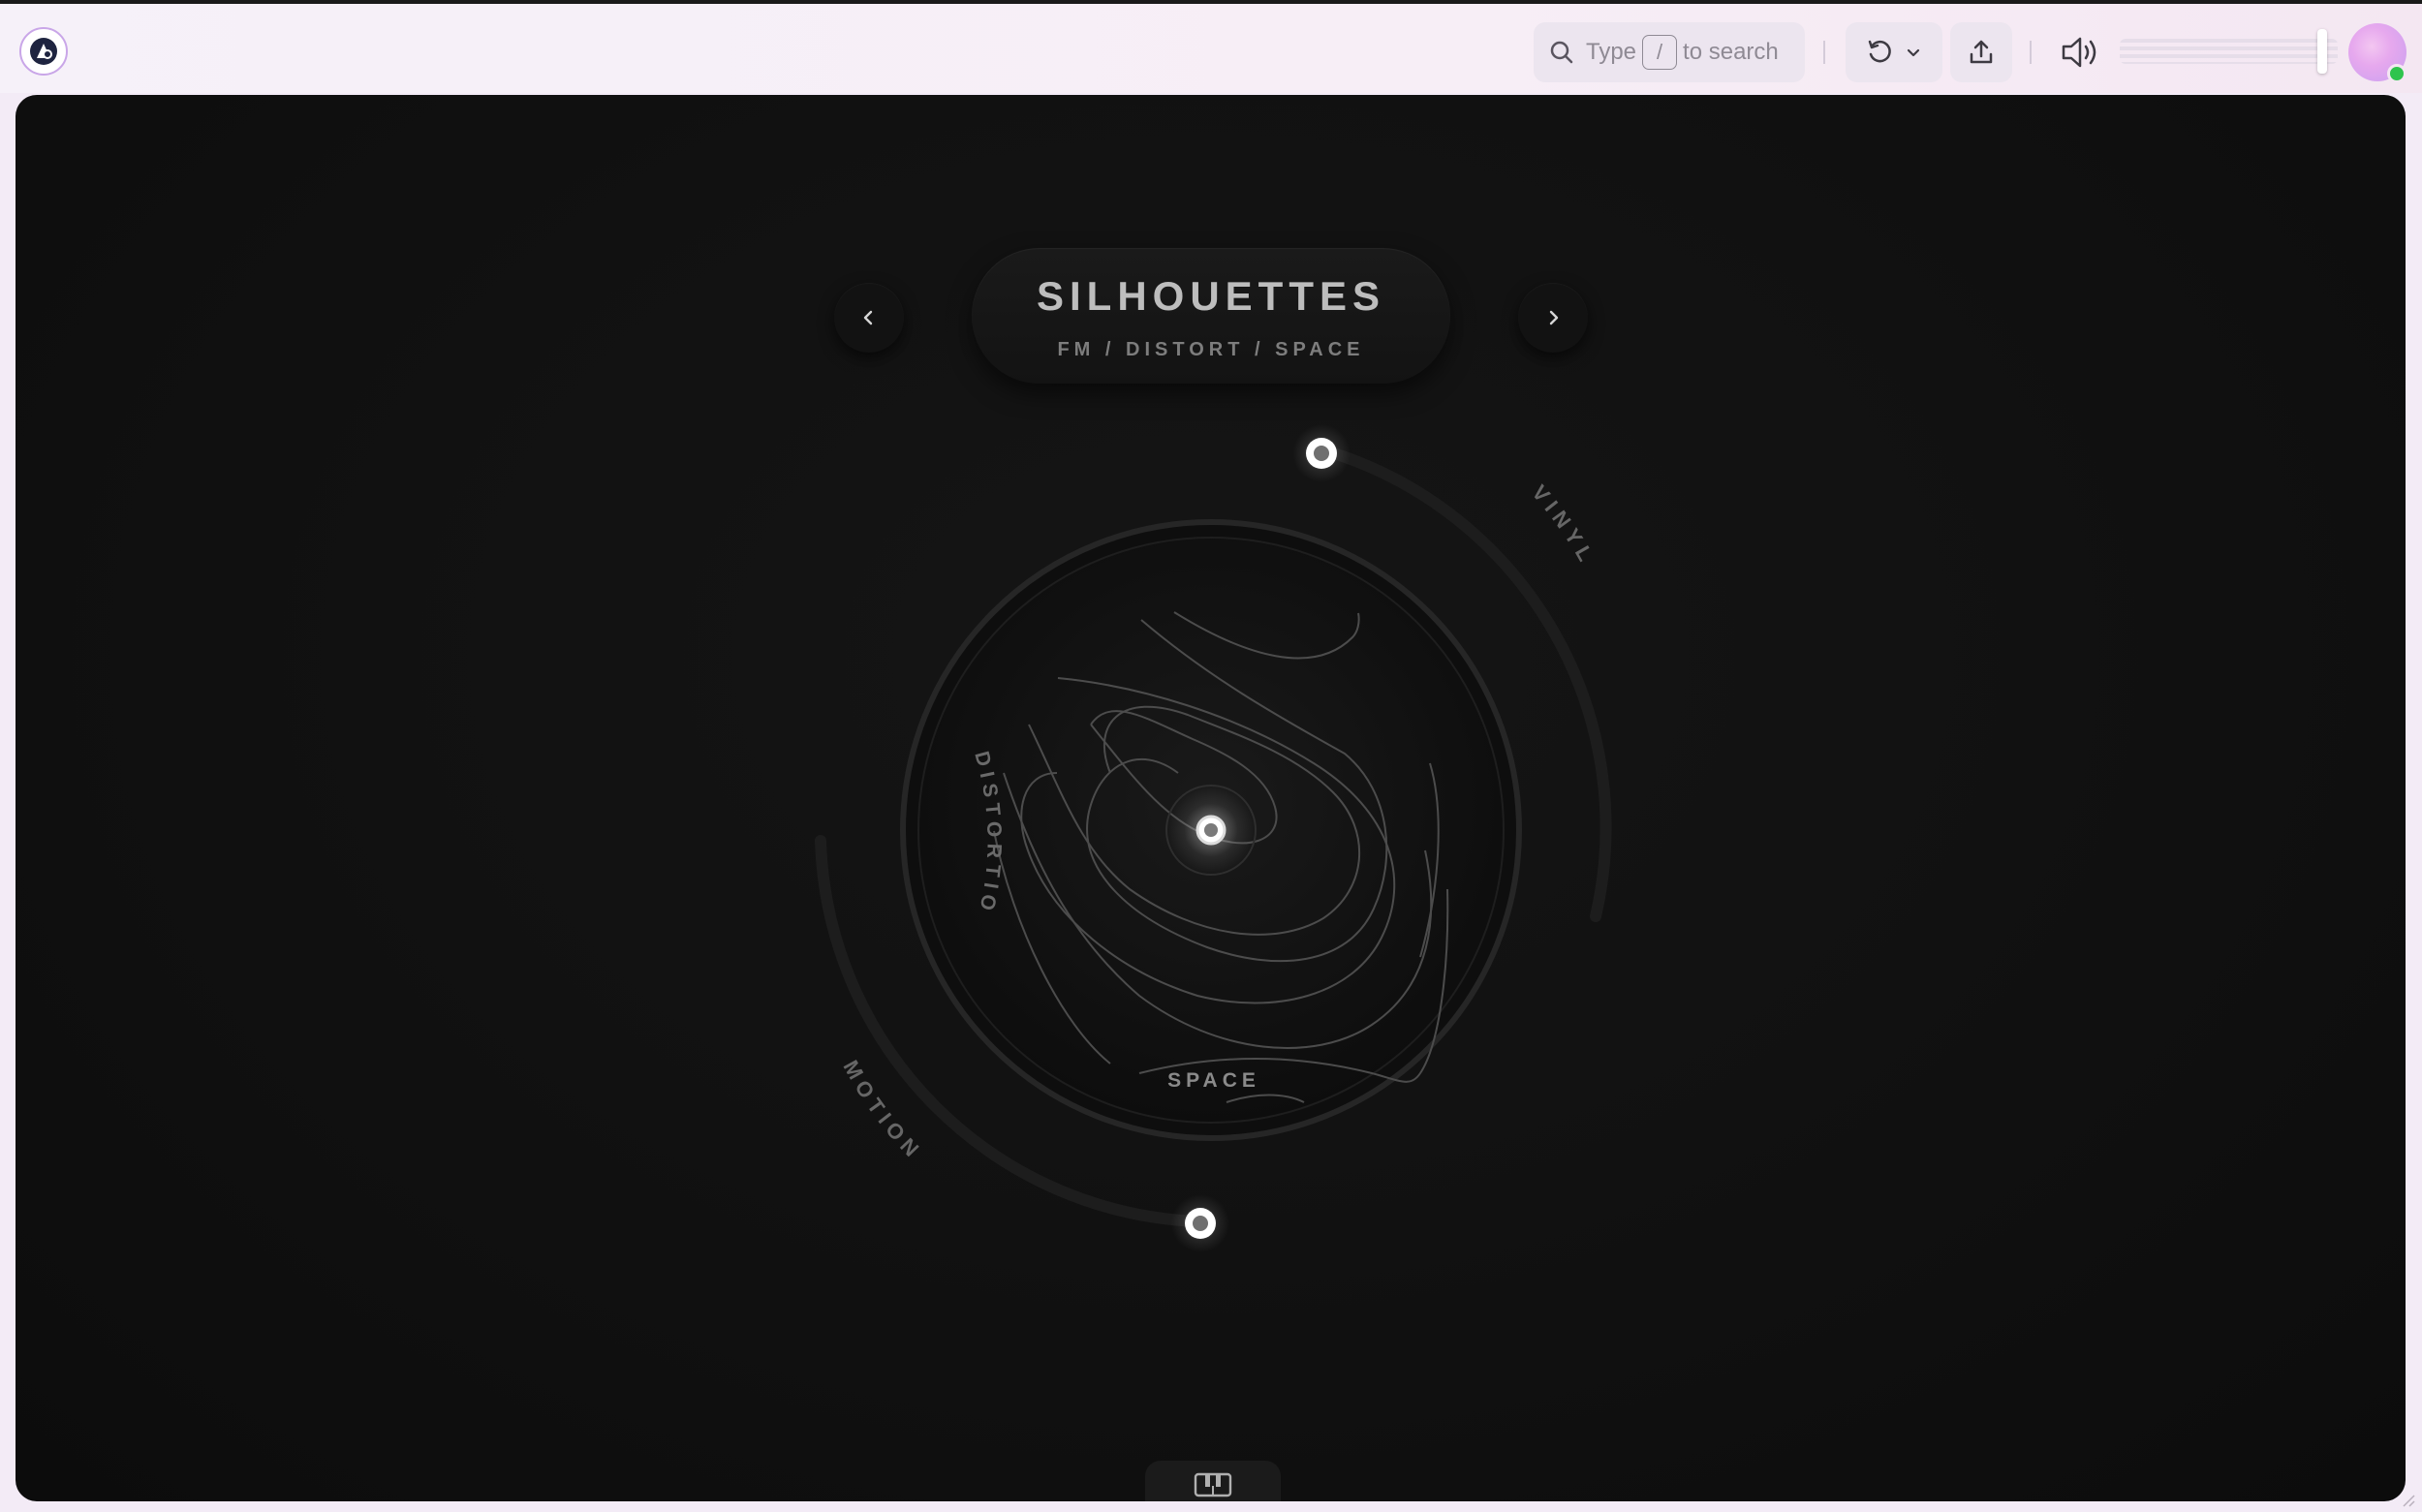 The height and width of the screenshot is (1512, 2422). What do you see at coordinates (1561, 53) in the screenshot?
I see `search-icon` at bounding box center [1561, 53].